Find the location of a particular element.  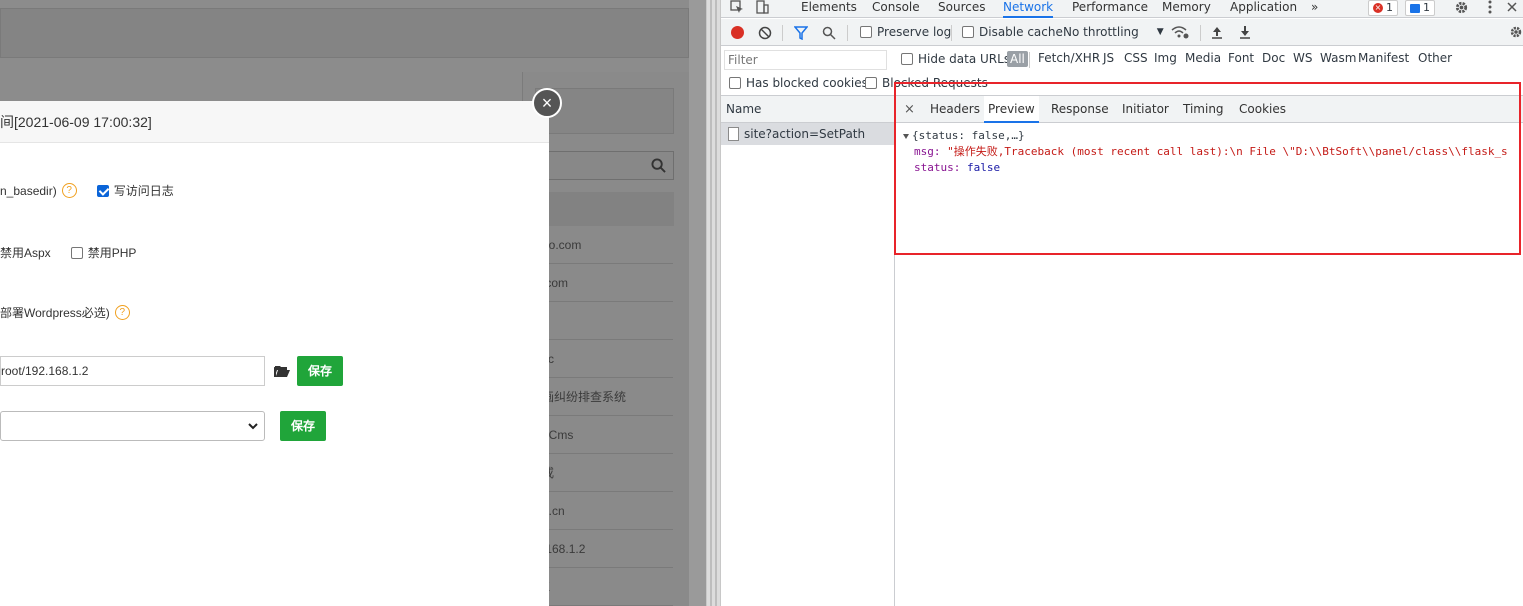

hide-data-urls-option: Hide data URLs is located at coordinates (955, 59).